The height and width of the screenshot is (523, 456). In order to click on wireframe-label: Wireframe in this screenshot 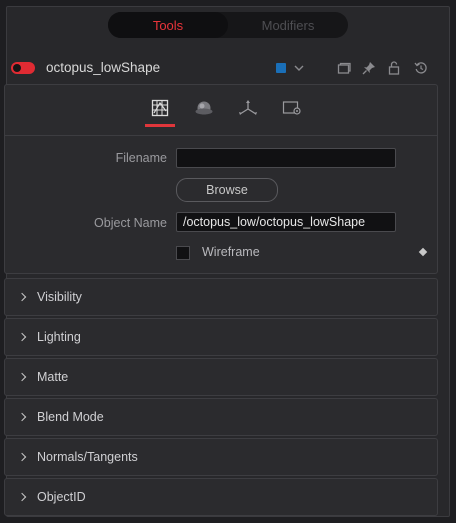, I will do `click(231, 252)`.